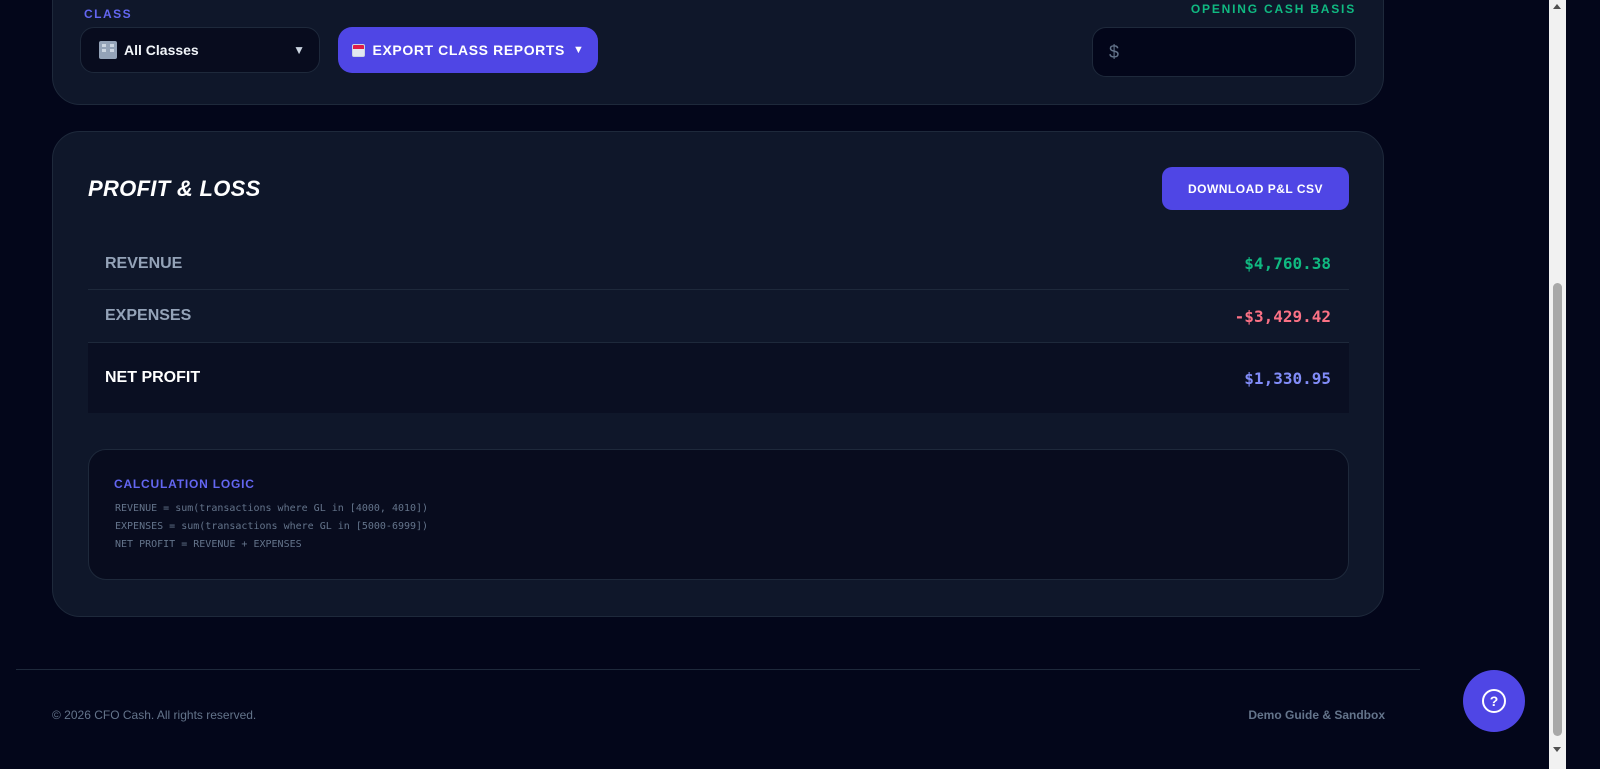 This screenshot has width=1600, height=769. I want to click on calculation-logic-title: CALCULATION LOGIC, so click(184, 484).